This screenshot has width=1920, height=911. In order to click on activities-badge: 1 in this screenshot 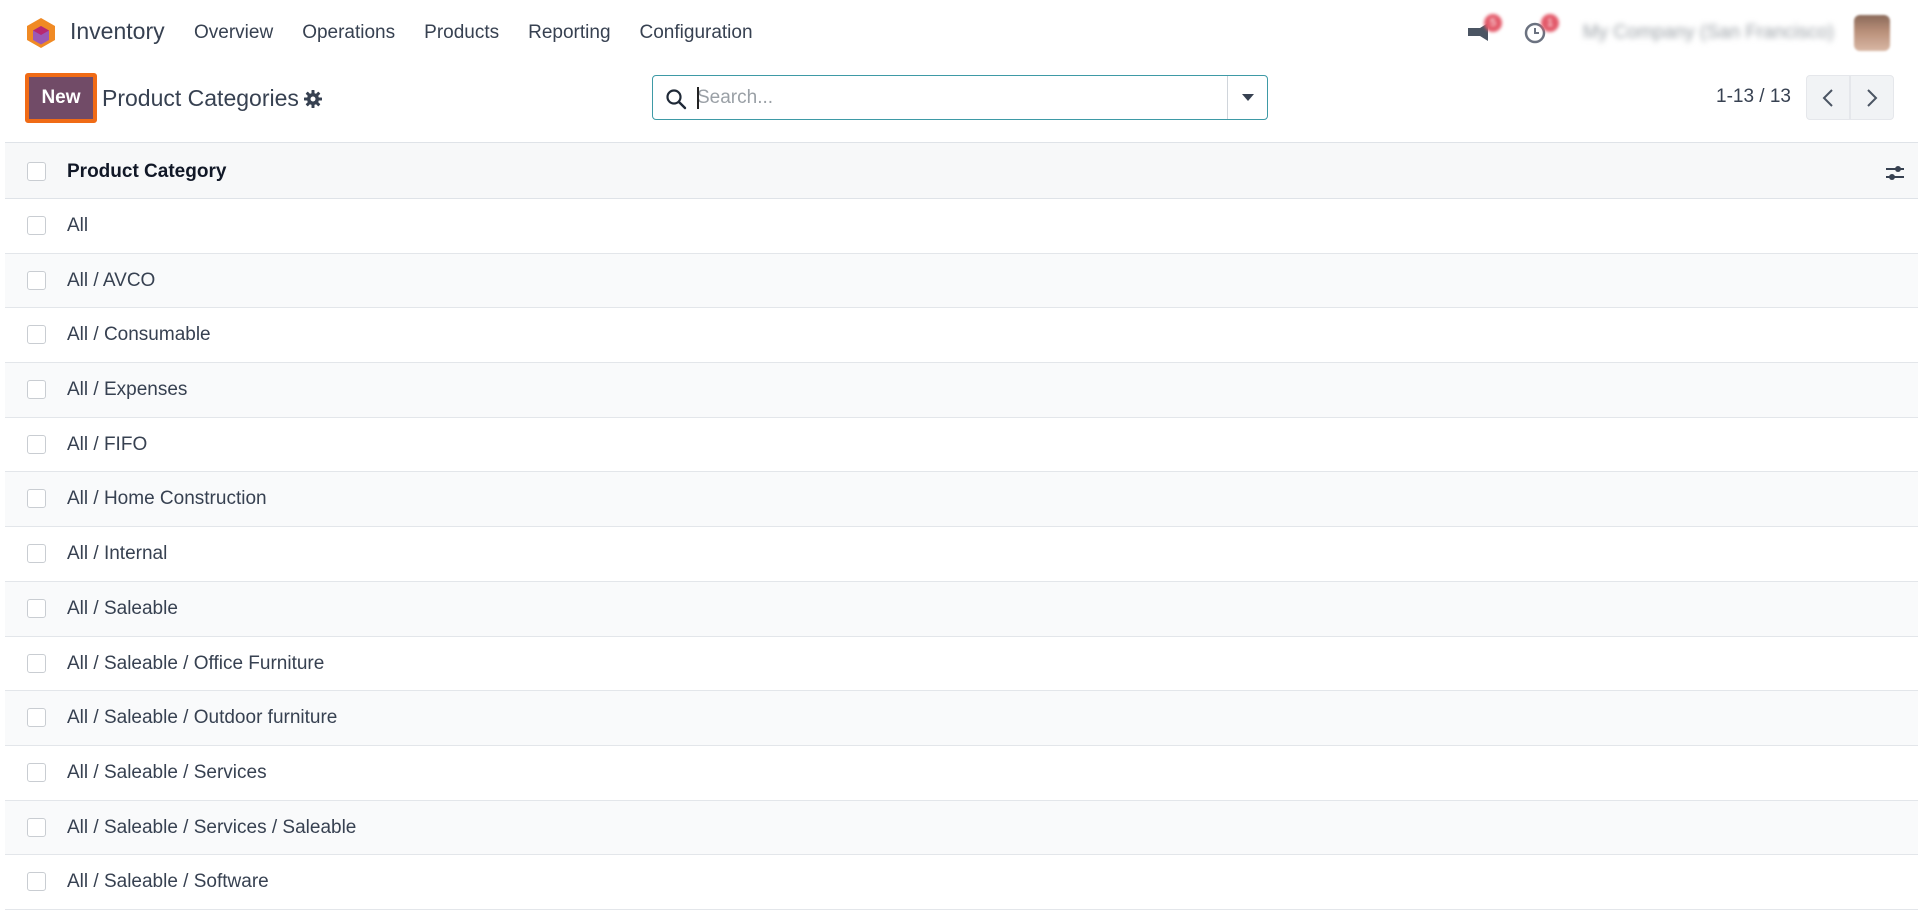, I will do `click(1550, 23)`.